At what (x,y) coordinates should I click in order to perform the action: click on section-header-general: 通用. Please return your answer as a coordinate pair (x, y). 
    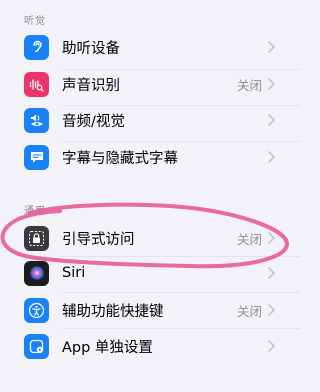
    Looking at the image, I should click on (35, 211).